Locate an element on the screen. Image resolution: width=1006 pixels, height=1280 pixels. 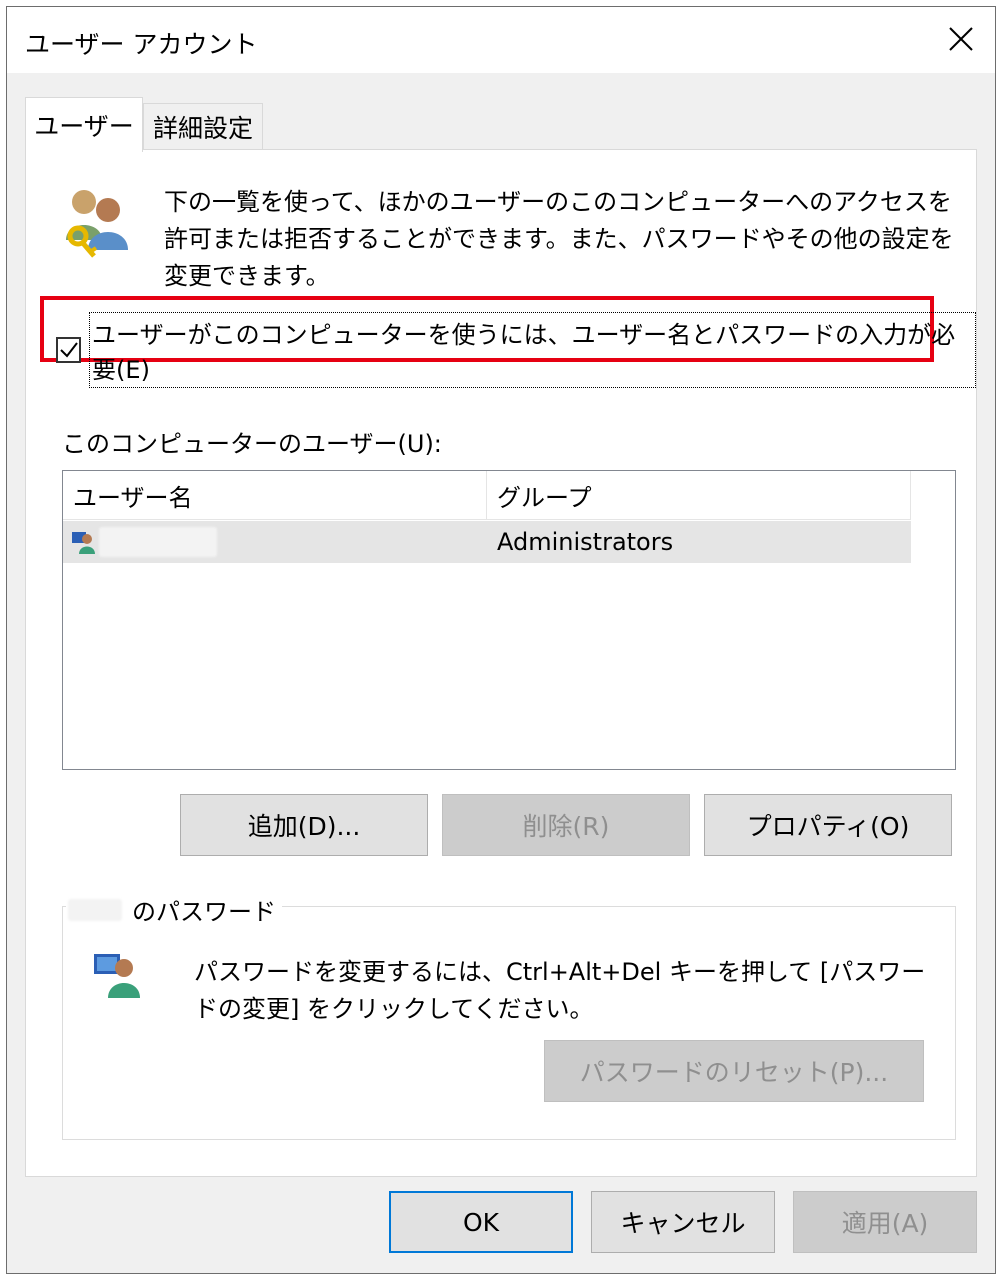
list-header: ユーザー名 グループ is located at coordinates (487, 495).